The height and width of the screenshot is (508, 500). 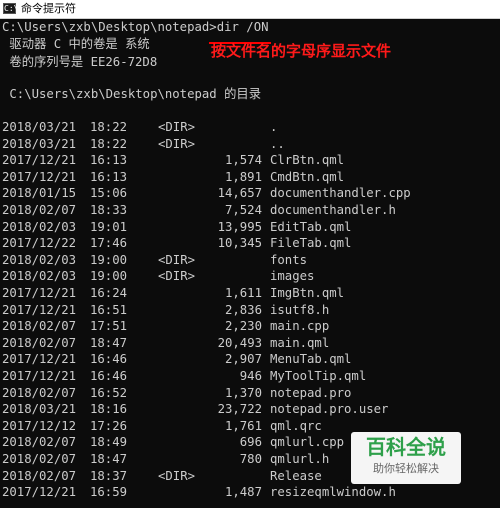 I want to click on listing-name: documenthandler.h, so click(x=333, y=210).